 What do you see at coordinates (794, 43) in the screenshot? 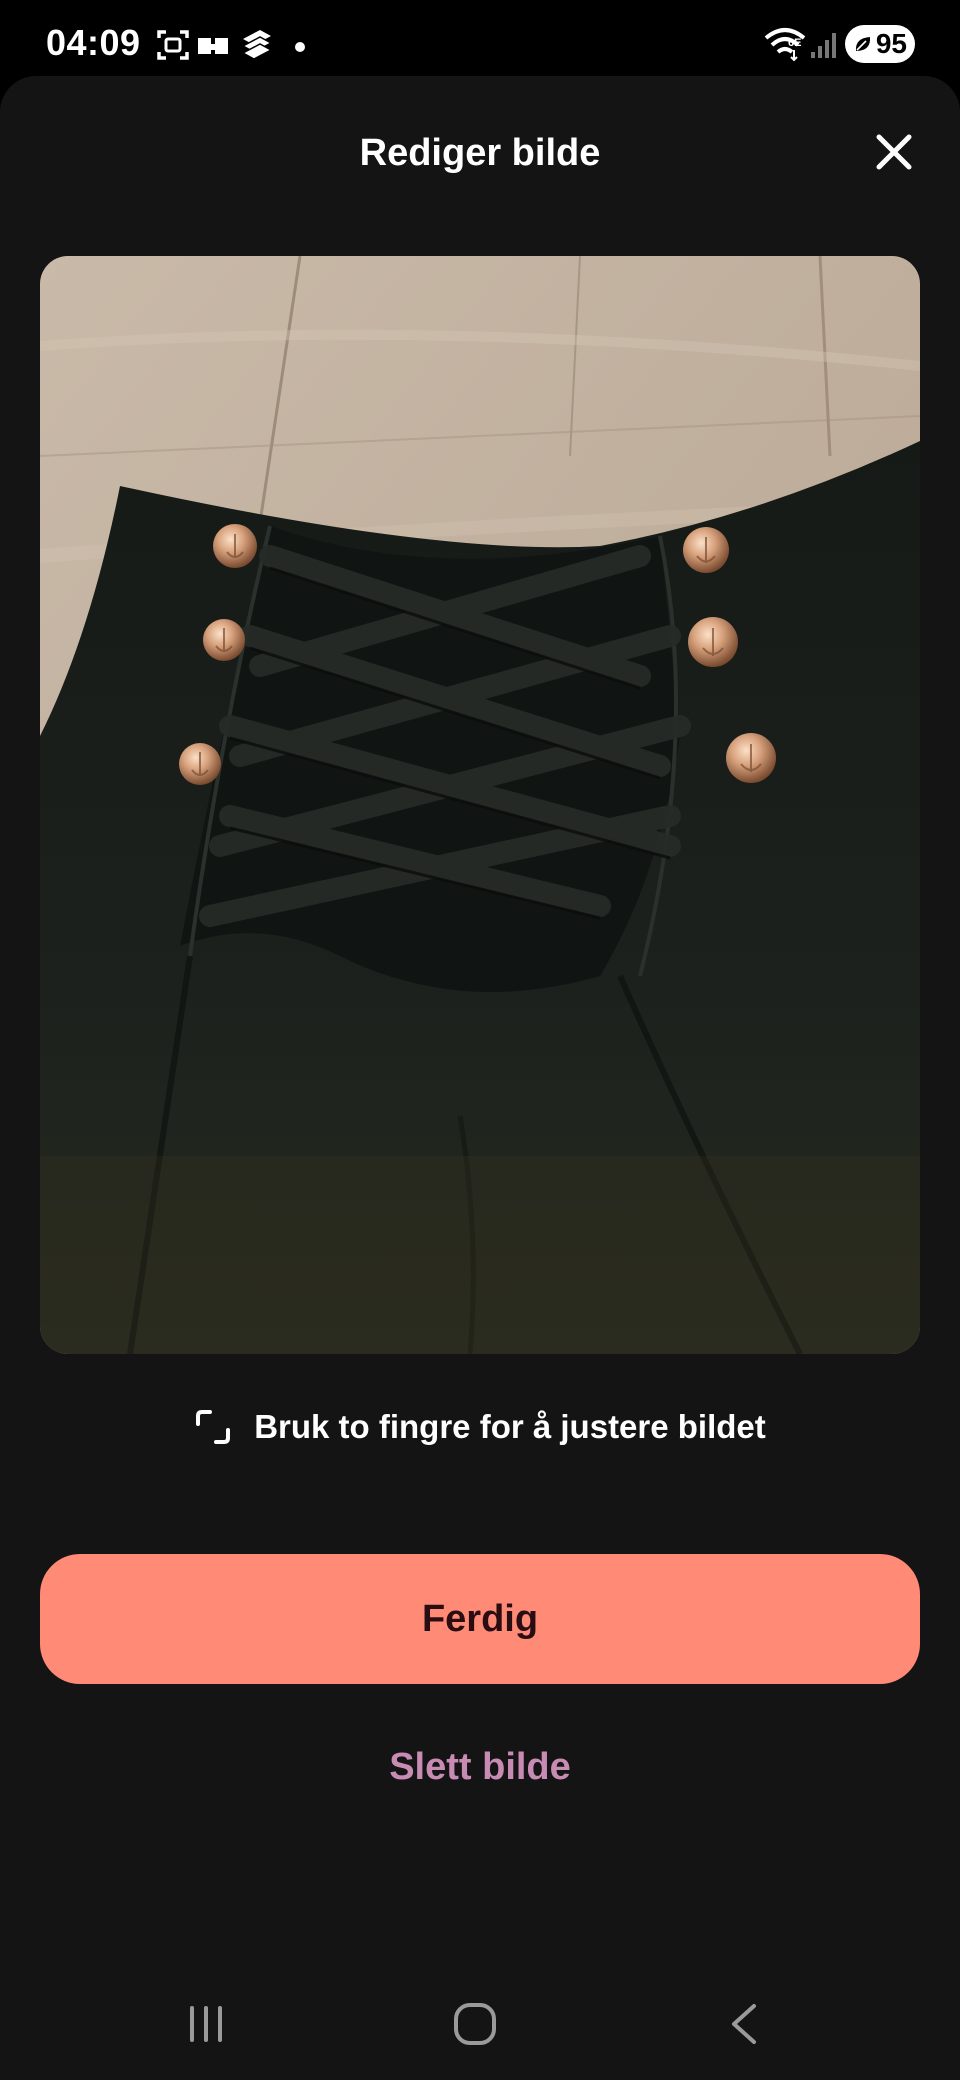
I see `svg-text: 6E` at bounding box center [794, 43].